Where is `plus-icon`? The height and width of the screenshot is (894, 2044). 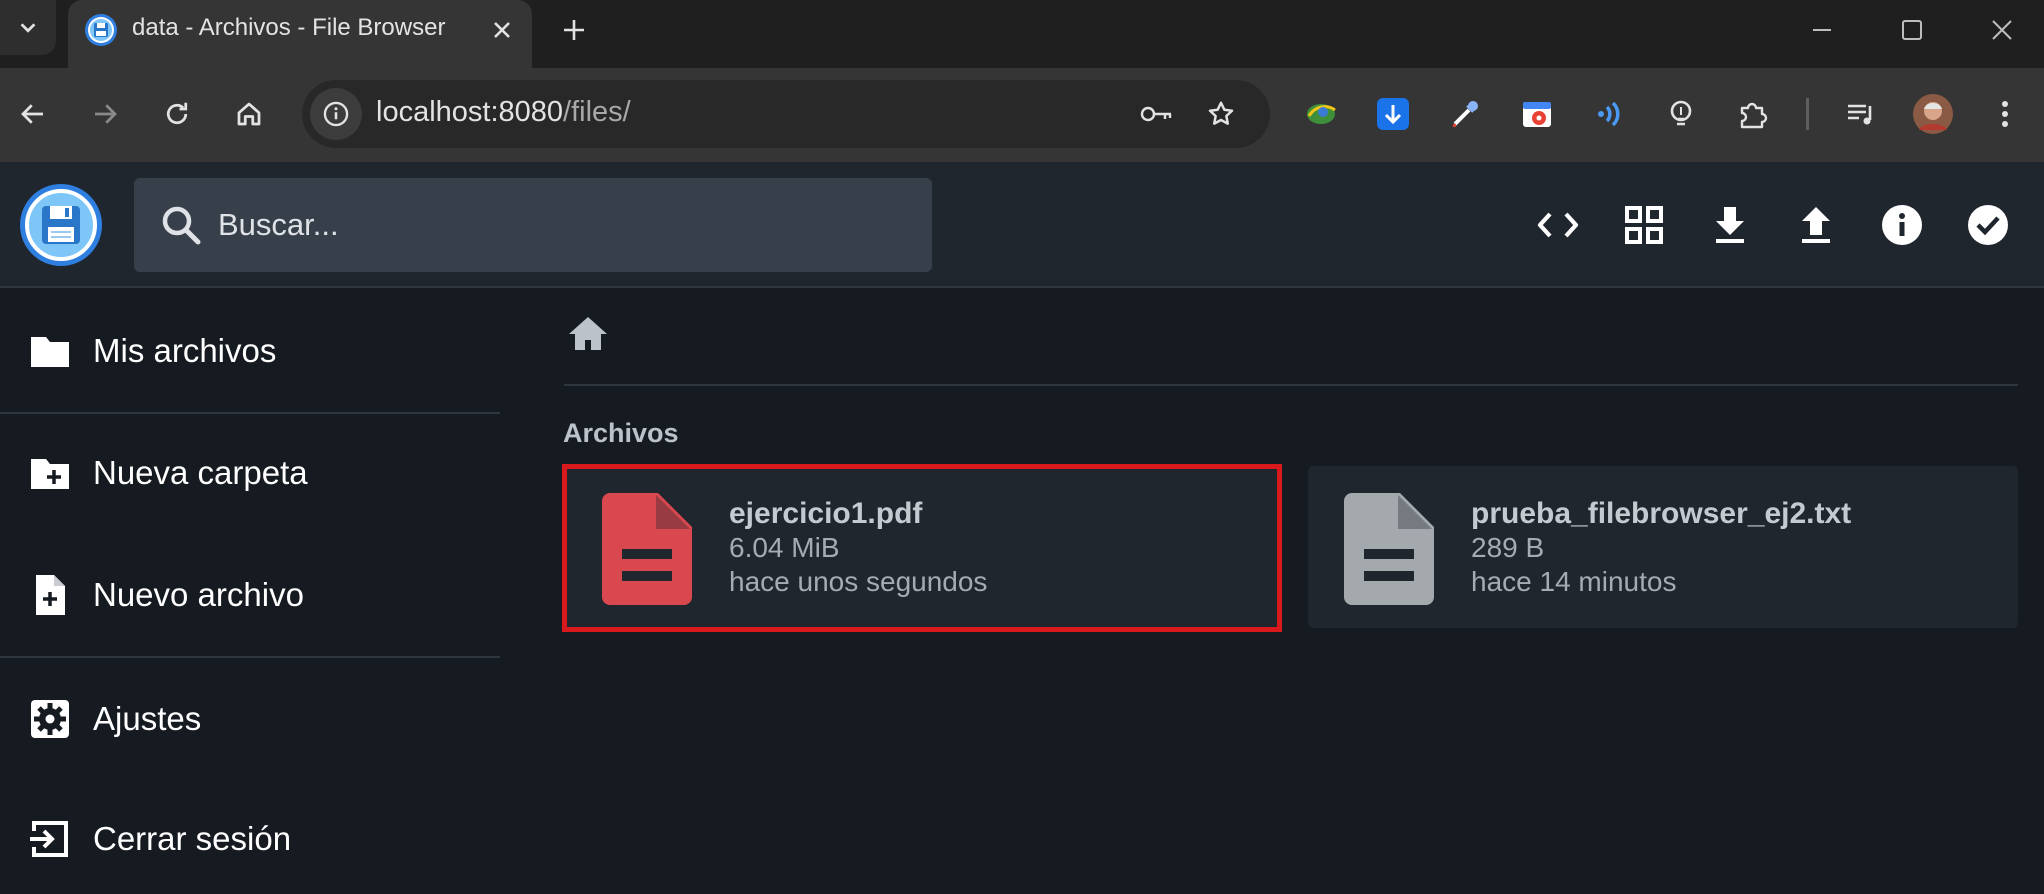
plus-icon is located at coordinates (574, 30).